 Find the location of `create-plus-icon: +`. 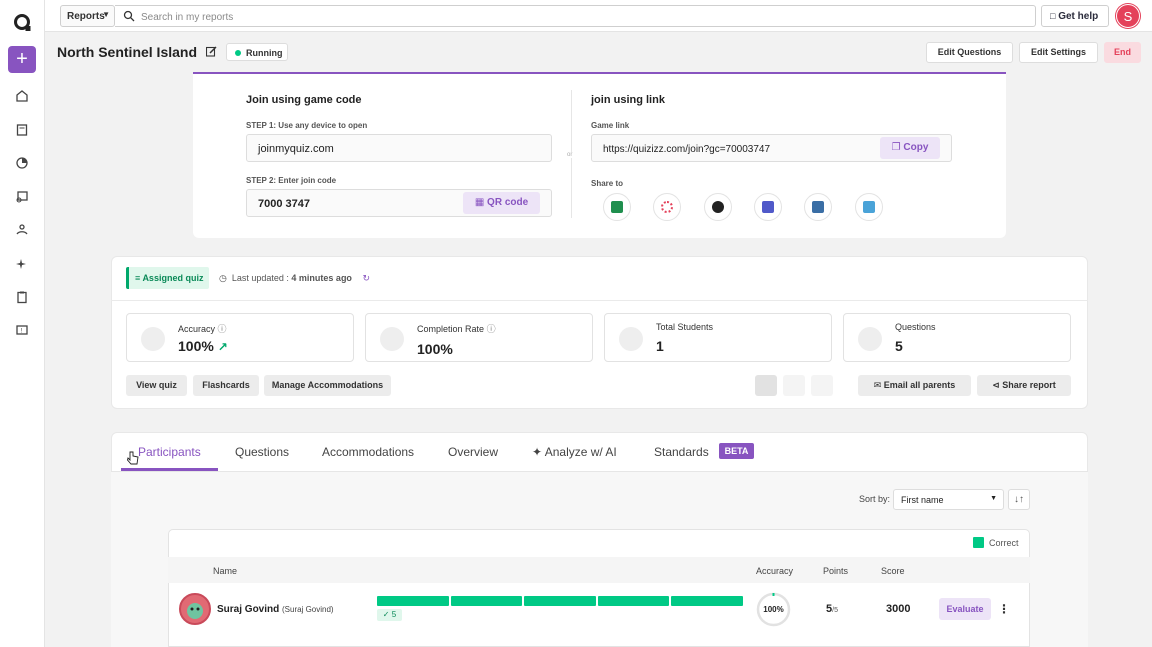

create-plus-icon: + is located at coordinates (22, 59).